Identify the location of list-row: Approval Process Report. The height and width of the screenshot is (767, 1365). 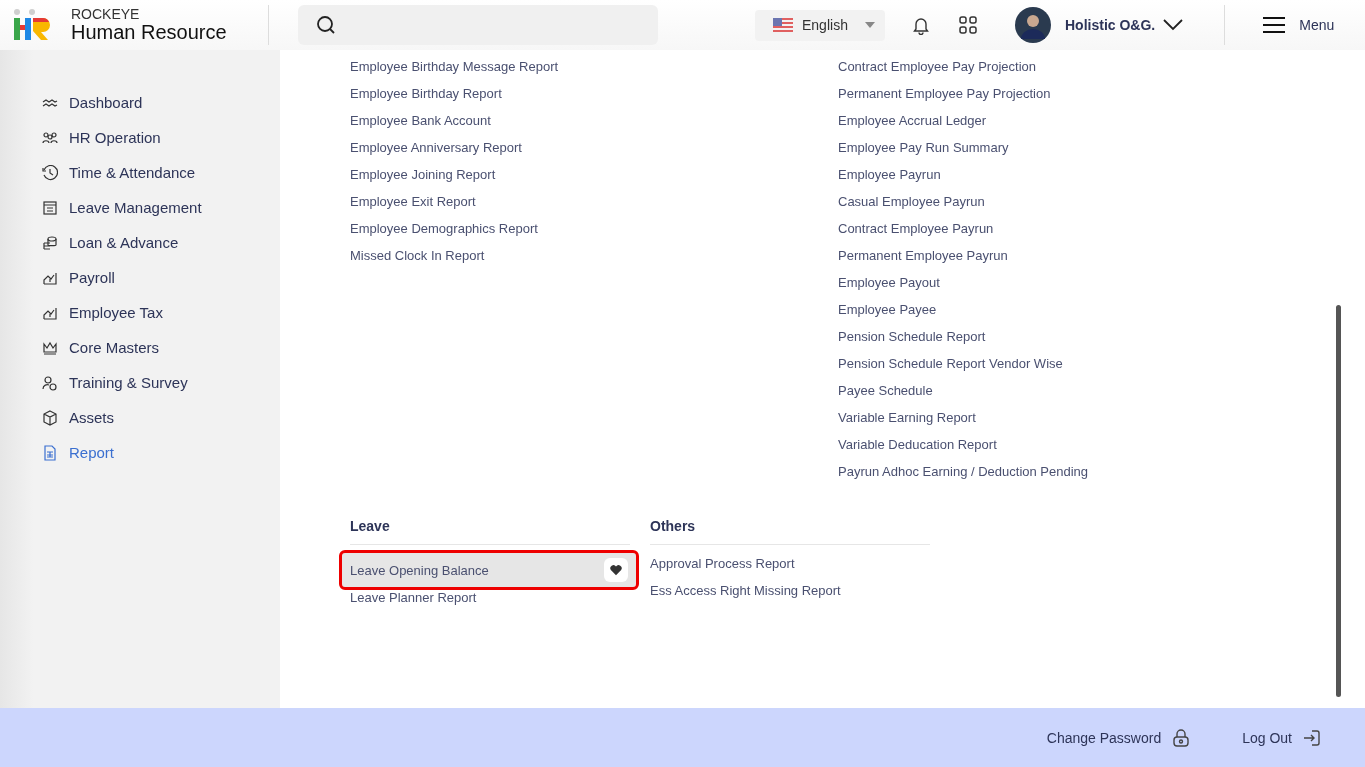
(795, 563).